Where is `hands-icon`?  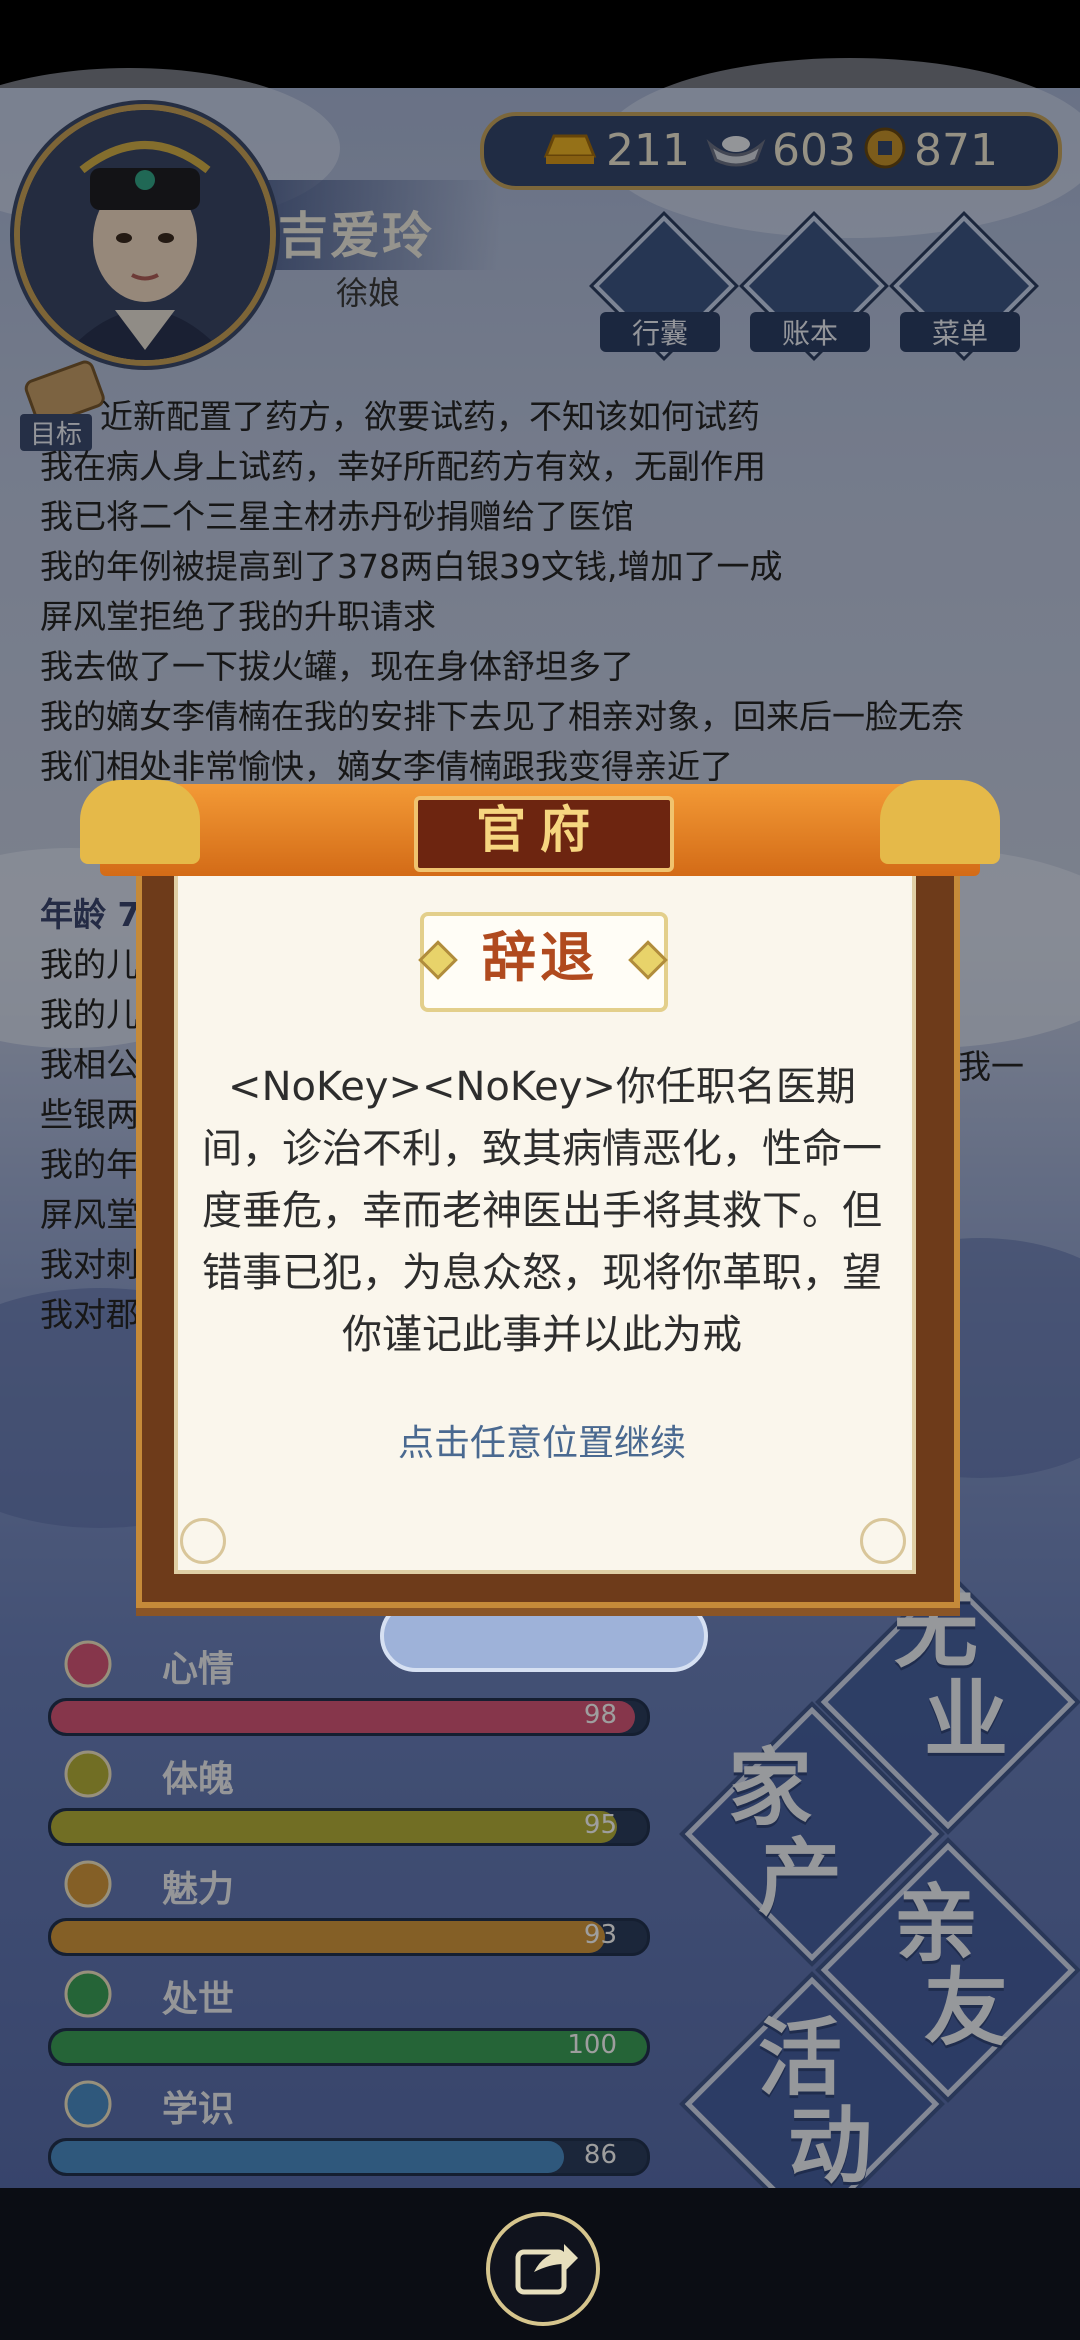 hands-icon is located at coordinates (88, 1994).